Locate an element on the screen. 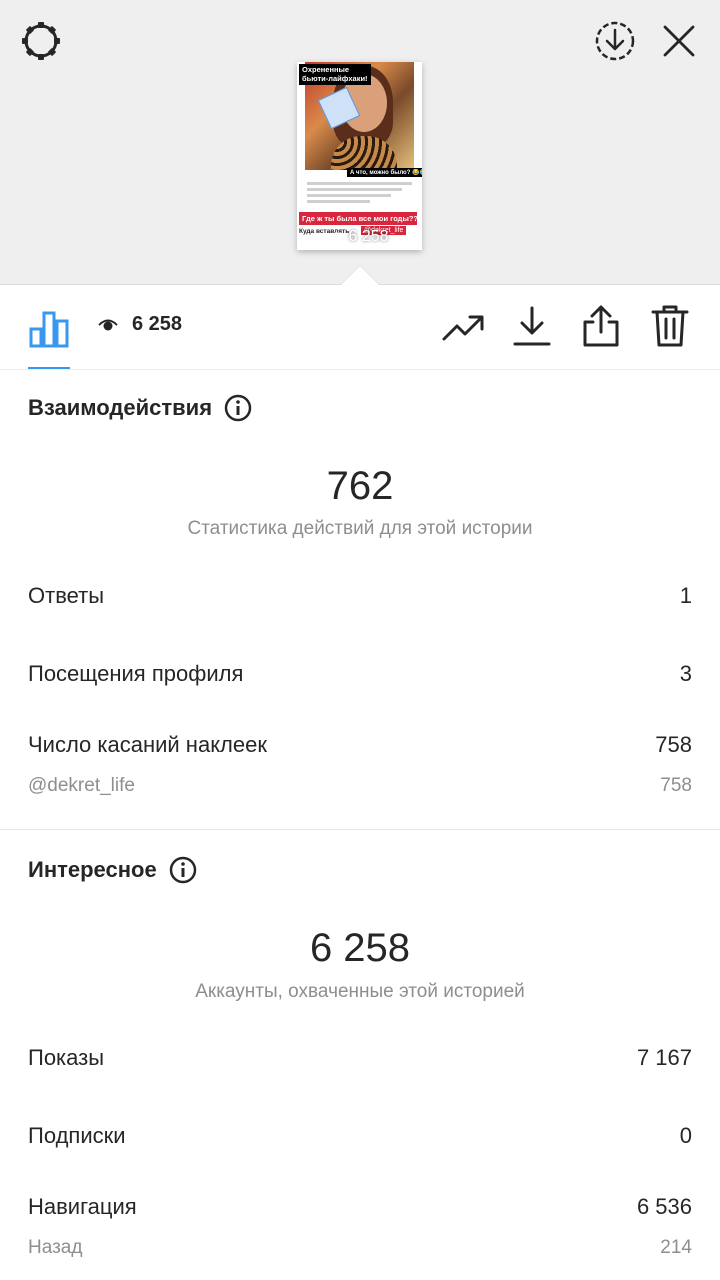 This screenshot has height=1280, width=720. stat-value: 6 536 is located at coordinates (664, 1206).